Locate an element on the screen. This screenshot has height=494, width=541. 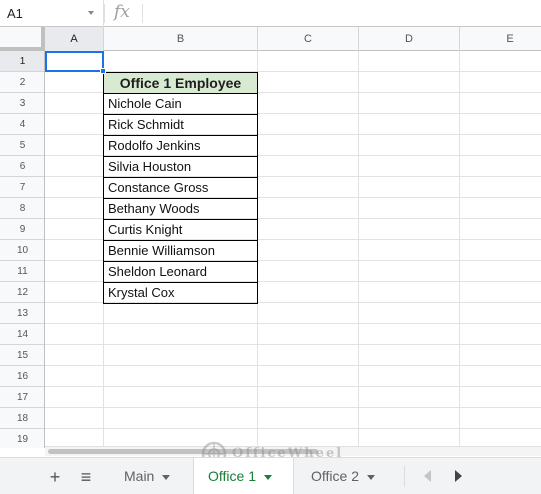
row-header: 14 is located at coordinates (22, 334).